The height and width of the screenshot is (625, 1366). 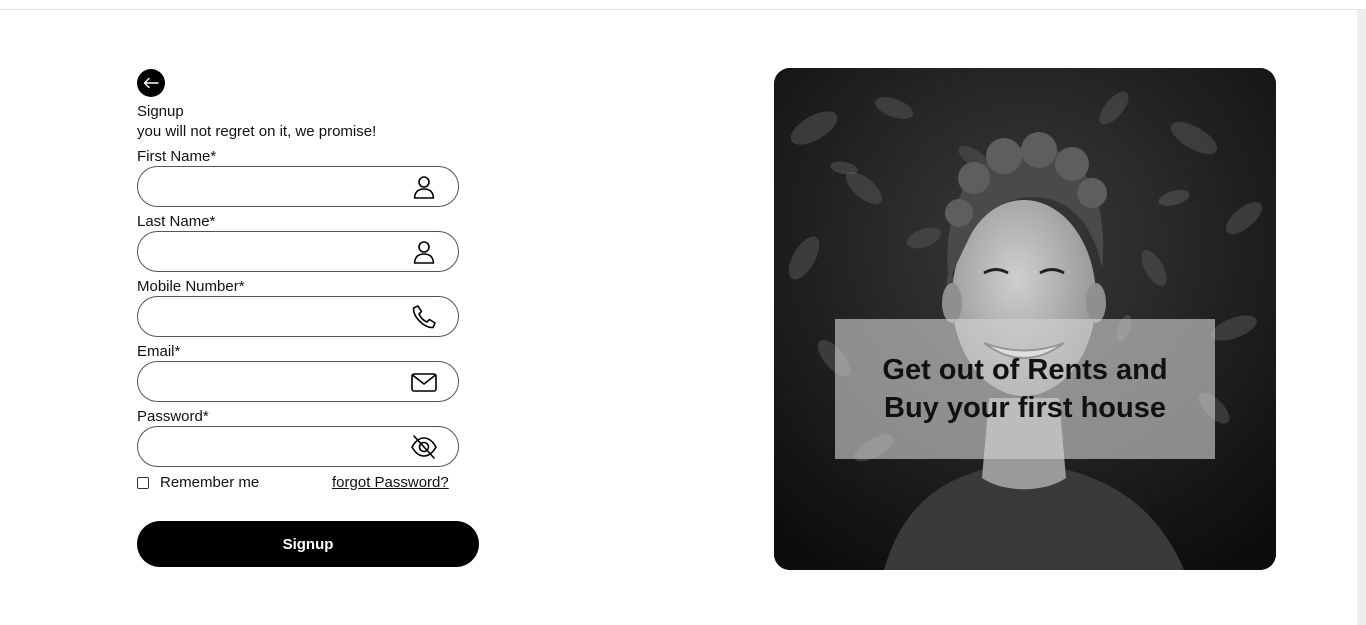 I want to click on mobile-number-field, so click(x=298, y=316).